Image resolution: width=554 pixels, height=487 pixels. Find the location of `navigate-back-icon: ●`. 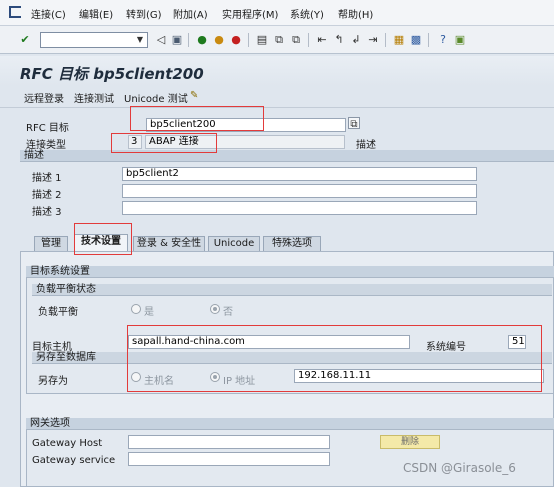

navigate-back-icon: ● is located at coordinates (202, 40).